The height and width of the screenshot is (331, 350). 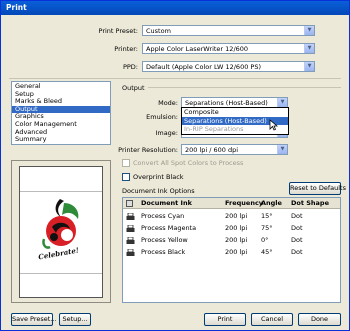 What do you see at coordinates (197, 49) in the screenshot?
I see `printer-value: Apple Color LaserWriter 12/600` at bounding box center [197, 49].